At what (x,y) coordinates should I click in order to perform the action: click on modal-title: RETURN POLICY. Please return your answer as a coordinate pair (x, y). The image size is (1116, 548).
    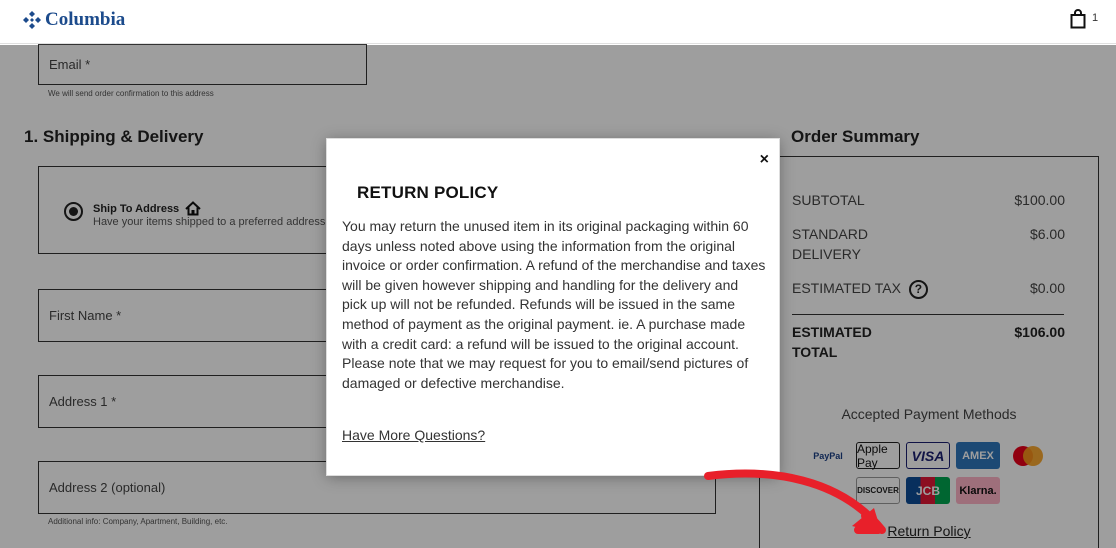
    Looking at the image, I should click on (428, 192).